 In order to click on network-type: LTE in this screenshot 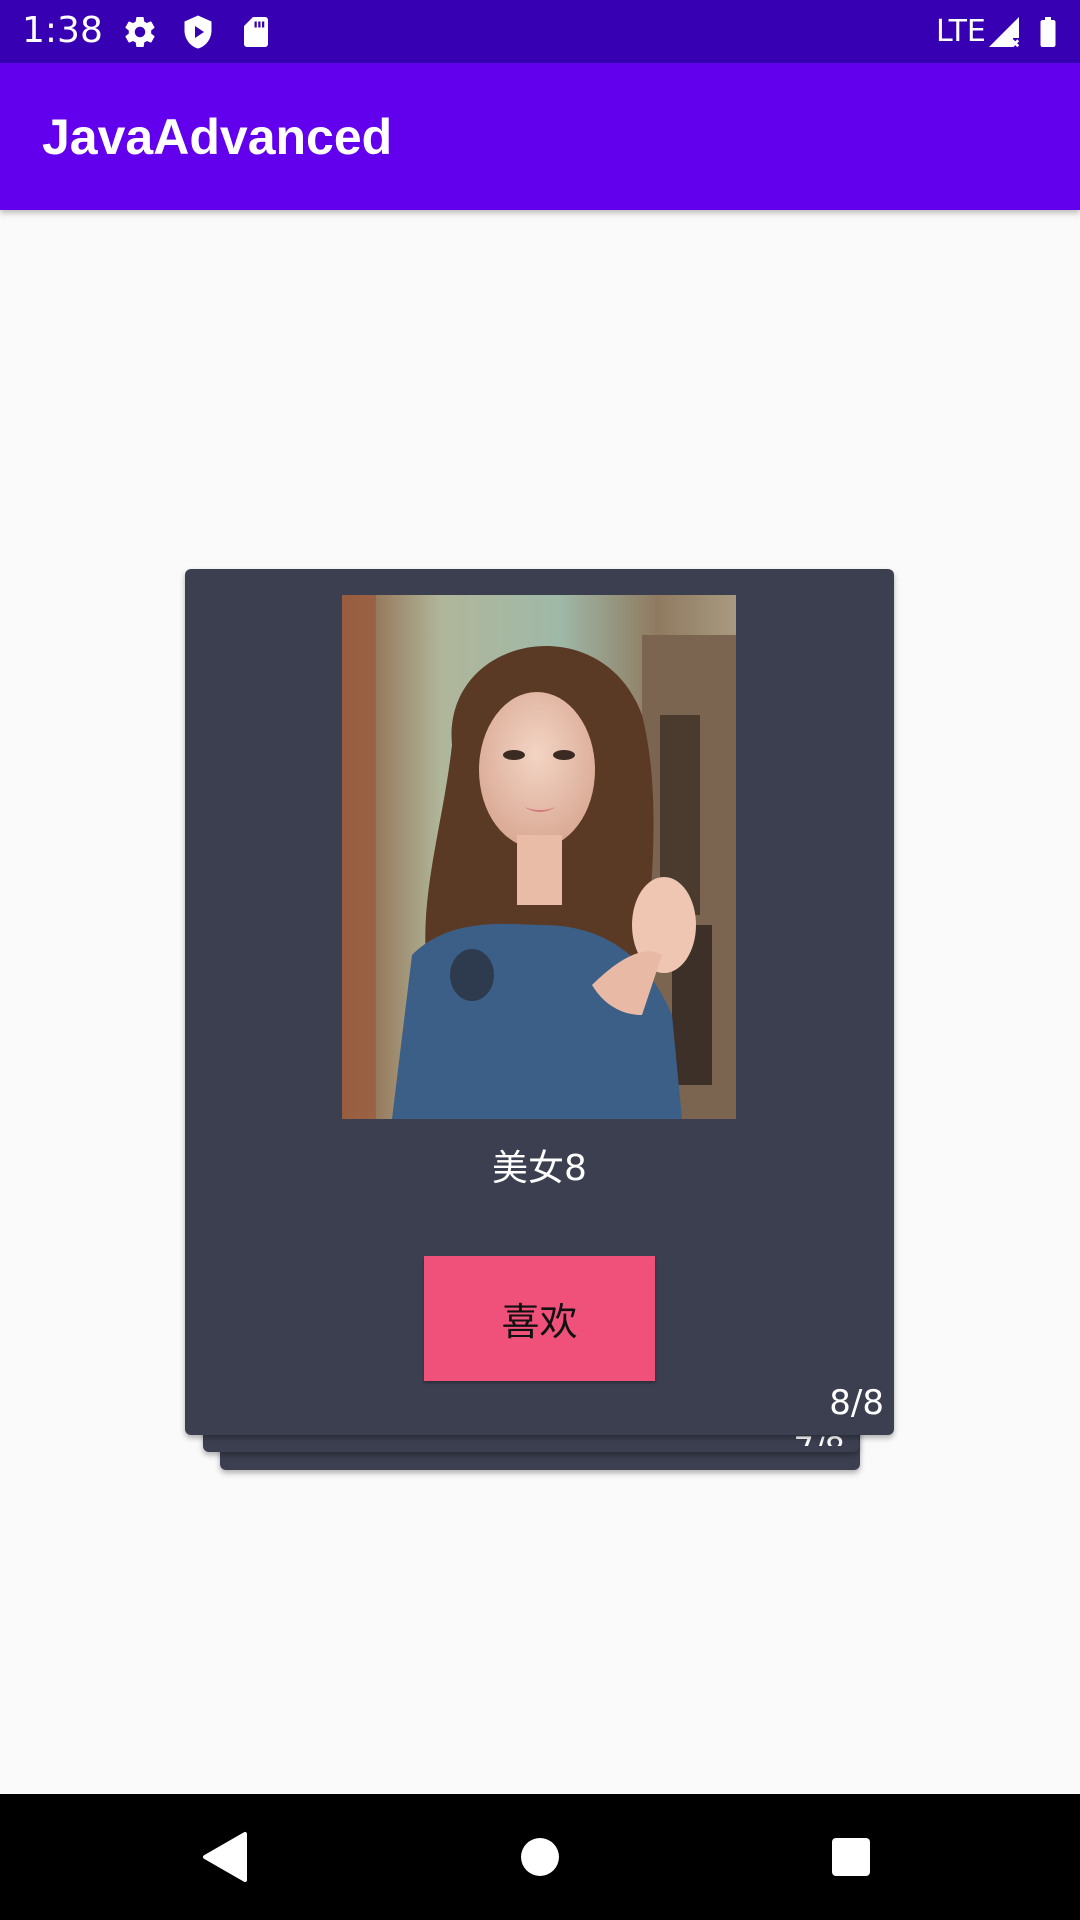, I will do `click(961, 31)`.